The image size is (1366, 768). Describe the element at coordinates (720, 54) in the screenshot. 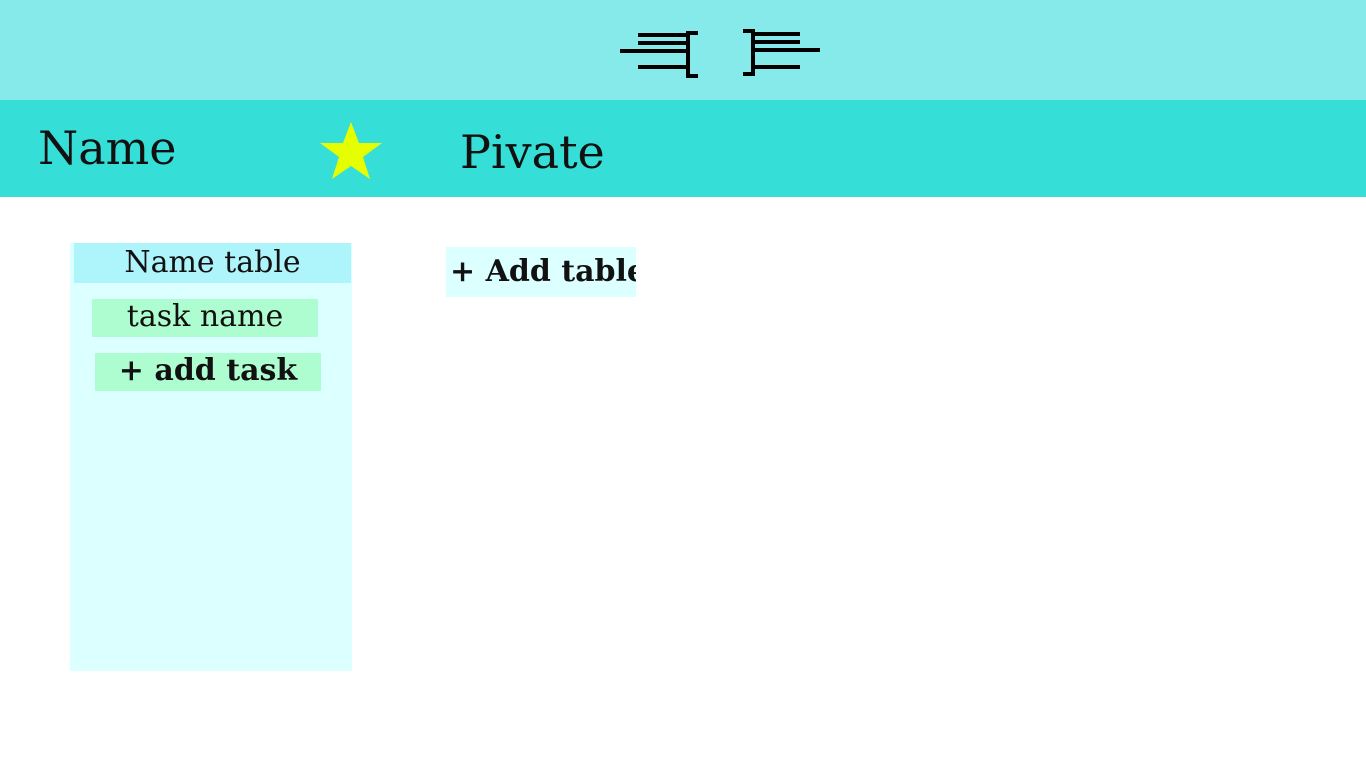

I see `brackets-with-speed-lines-icon` at that location.